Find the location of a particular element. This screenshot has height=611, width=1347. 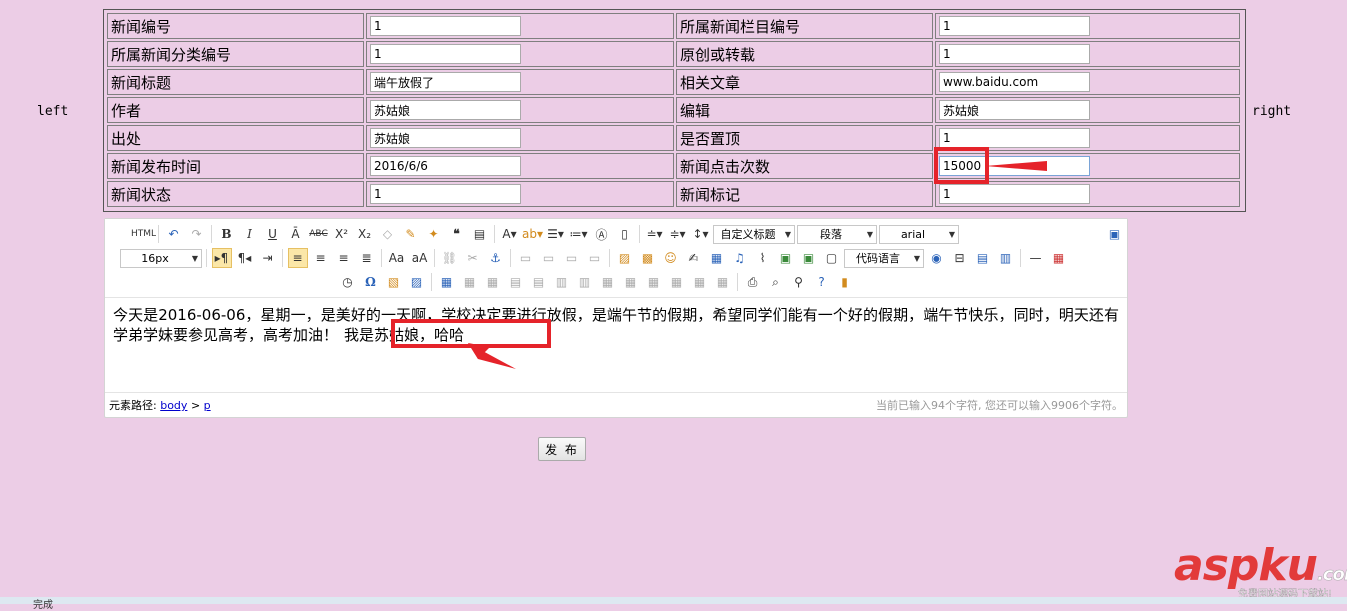

horizontal-rule-icon: — is located at coordinates (1036, 258).